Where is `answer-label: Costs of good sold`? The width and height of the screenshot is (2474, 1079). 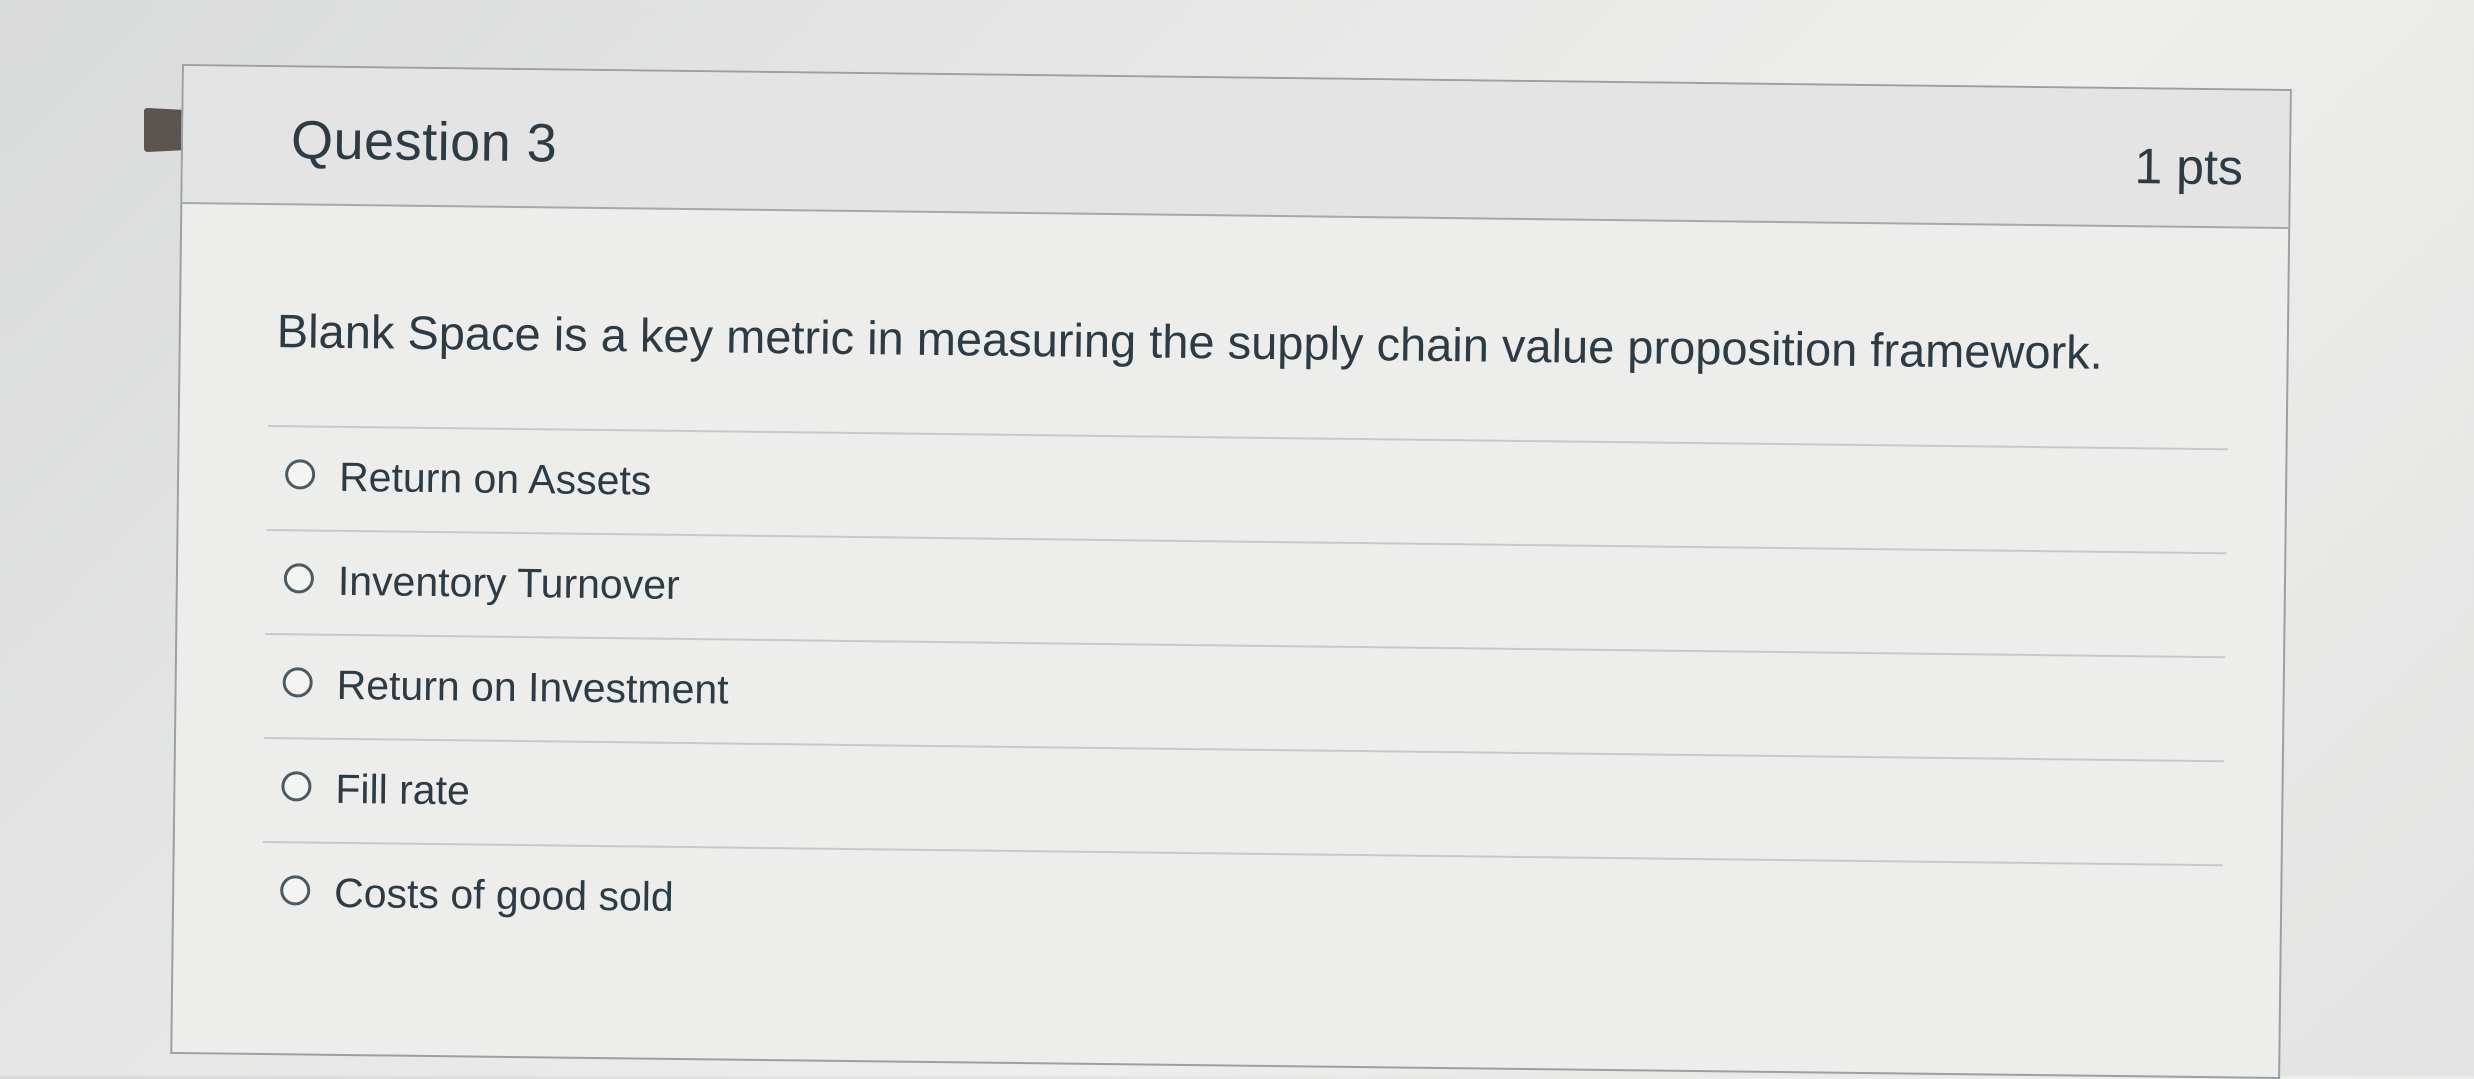 answer-label: Costs of good sold is located at coordinates (504, 895).